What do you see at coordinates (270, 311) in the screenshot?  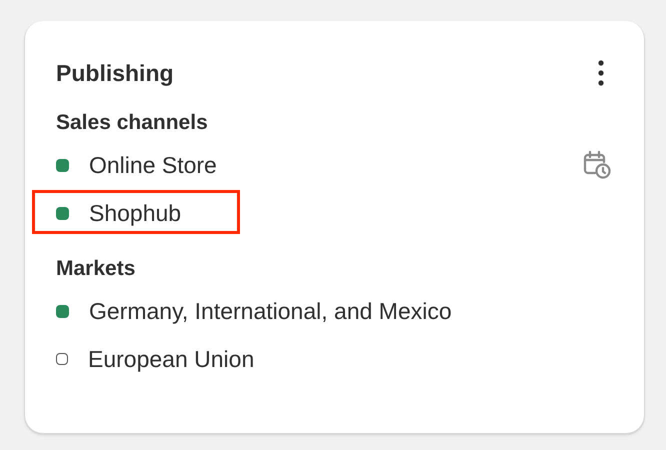 I see `channel-label: Germany, International, and Mexico` at bounding box center [270, 311].